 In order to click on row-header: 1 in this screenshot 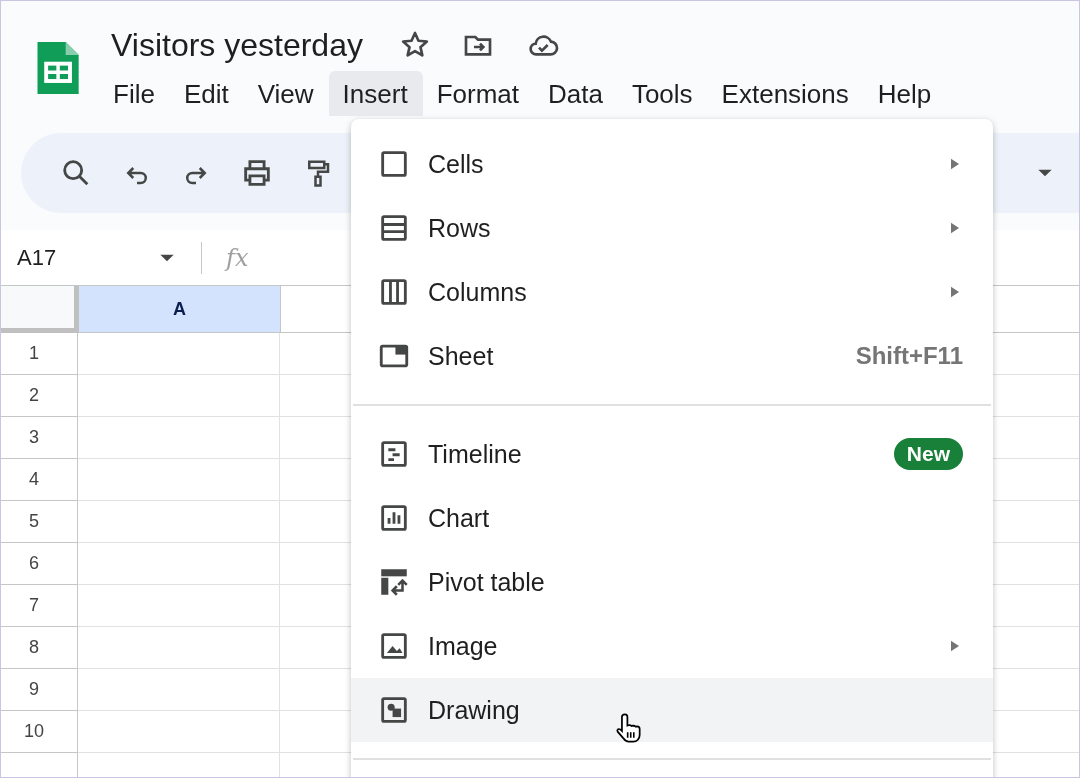, I will do `click(39, 354)`.